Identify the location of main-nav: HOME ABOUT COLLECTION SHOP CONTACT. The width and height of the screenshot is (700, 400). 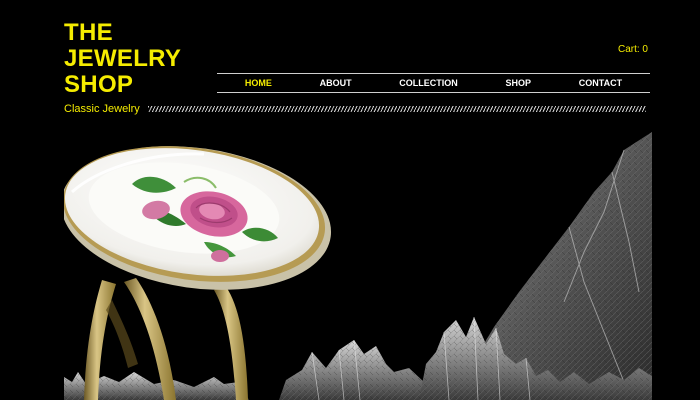
(433, 83).